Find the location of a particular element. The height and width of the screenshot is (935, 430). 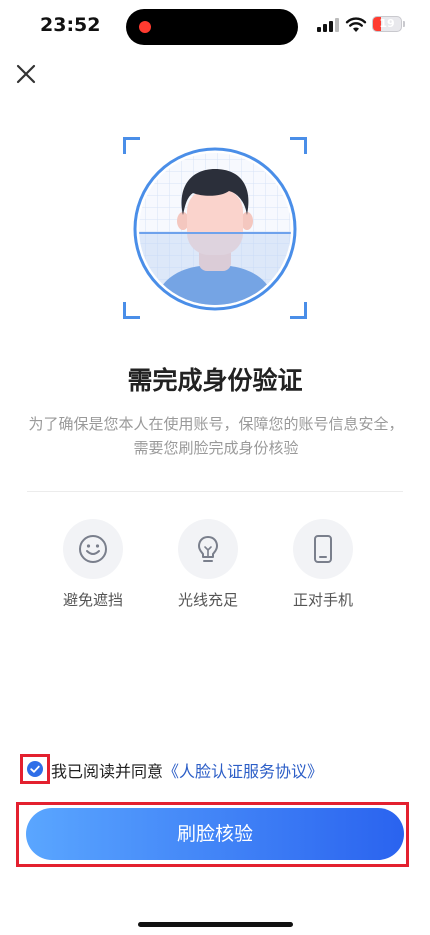

face-scan-illustration is located at coordinates (215, 228).